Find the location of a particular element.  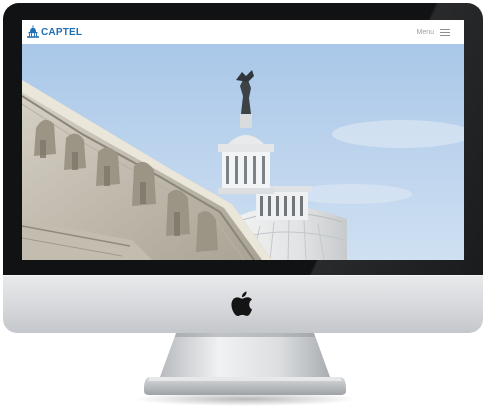

menu-label: Menu is located at coordinates (425, 32).